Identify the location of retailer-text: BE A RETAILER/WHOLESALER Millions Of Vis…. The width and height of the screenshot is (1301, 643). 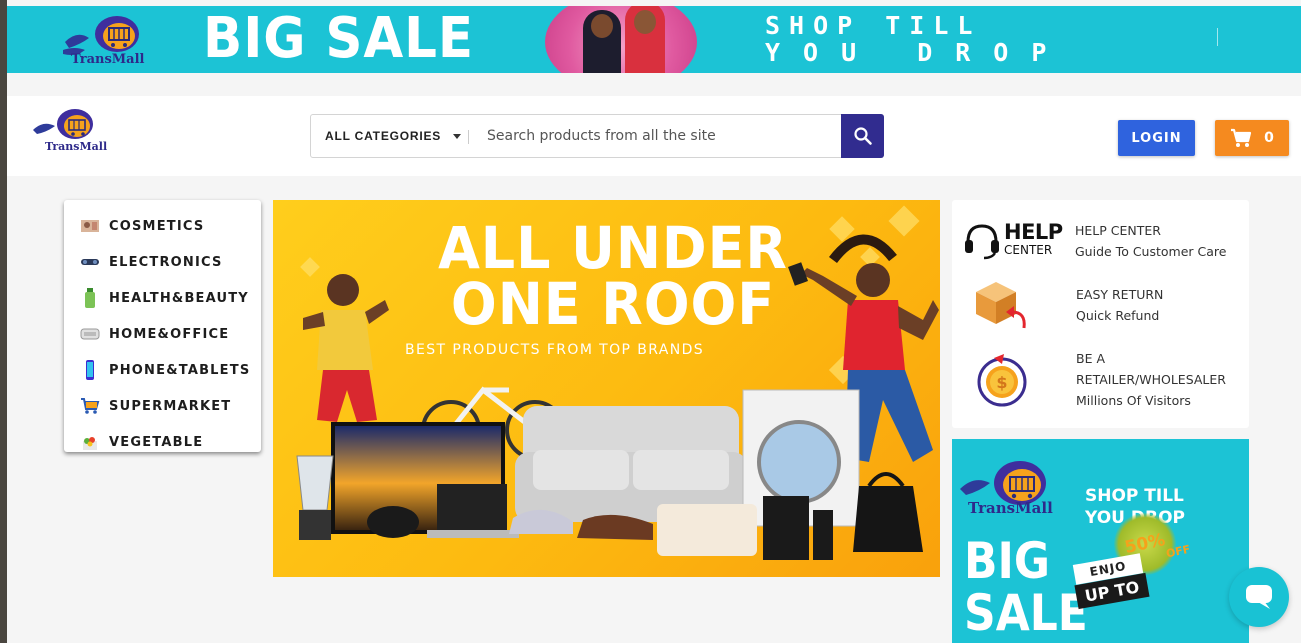
(1151, 379).